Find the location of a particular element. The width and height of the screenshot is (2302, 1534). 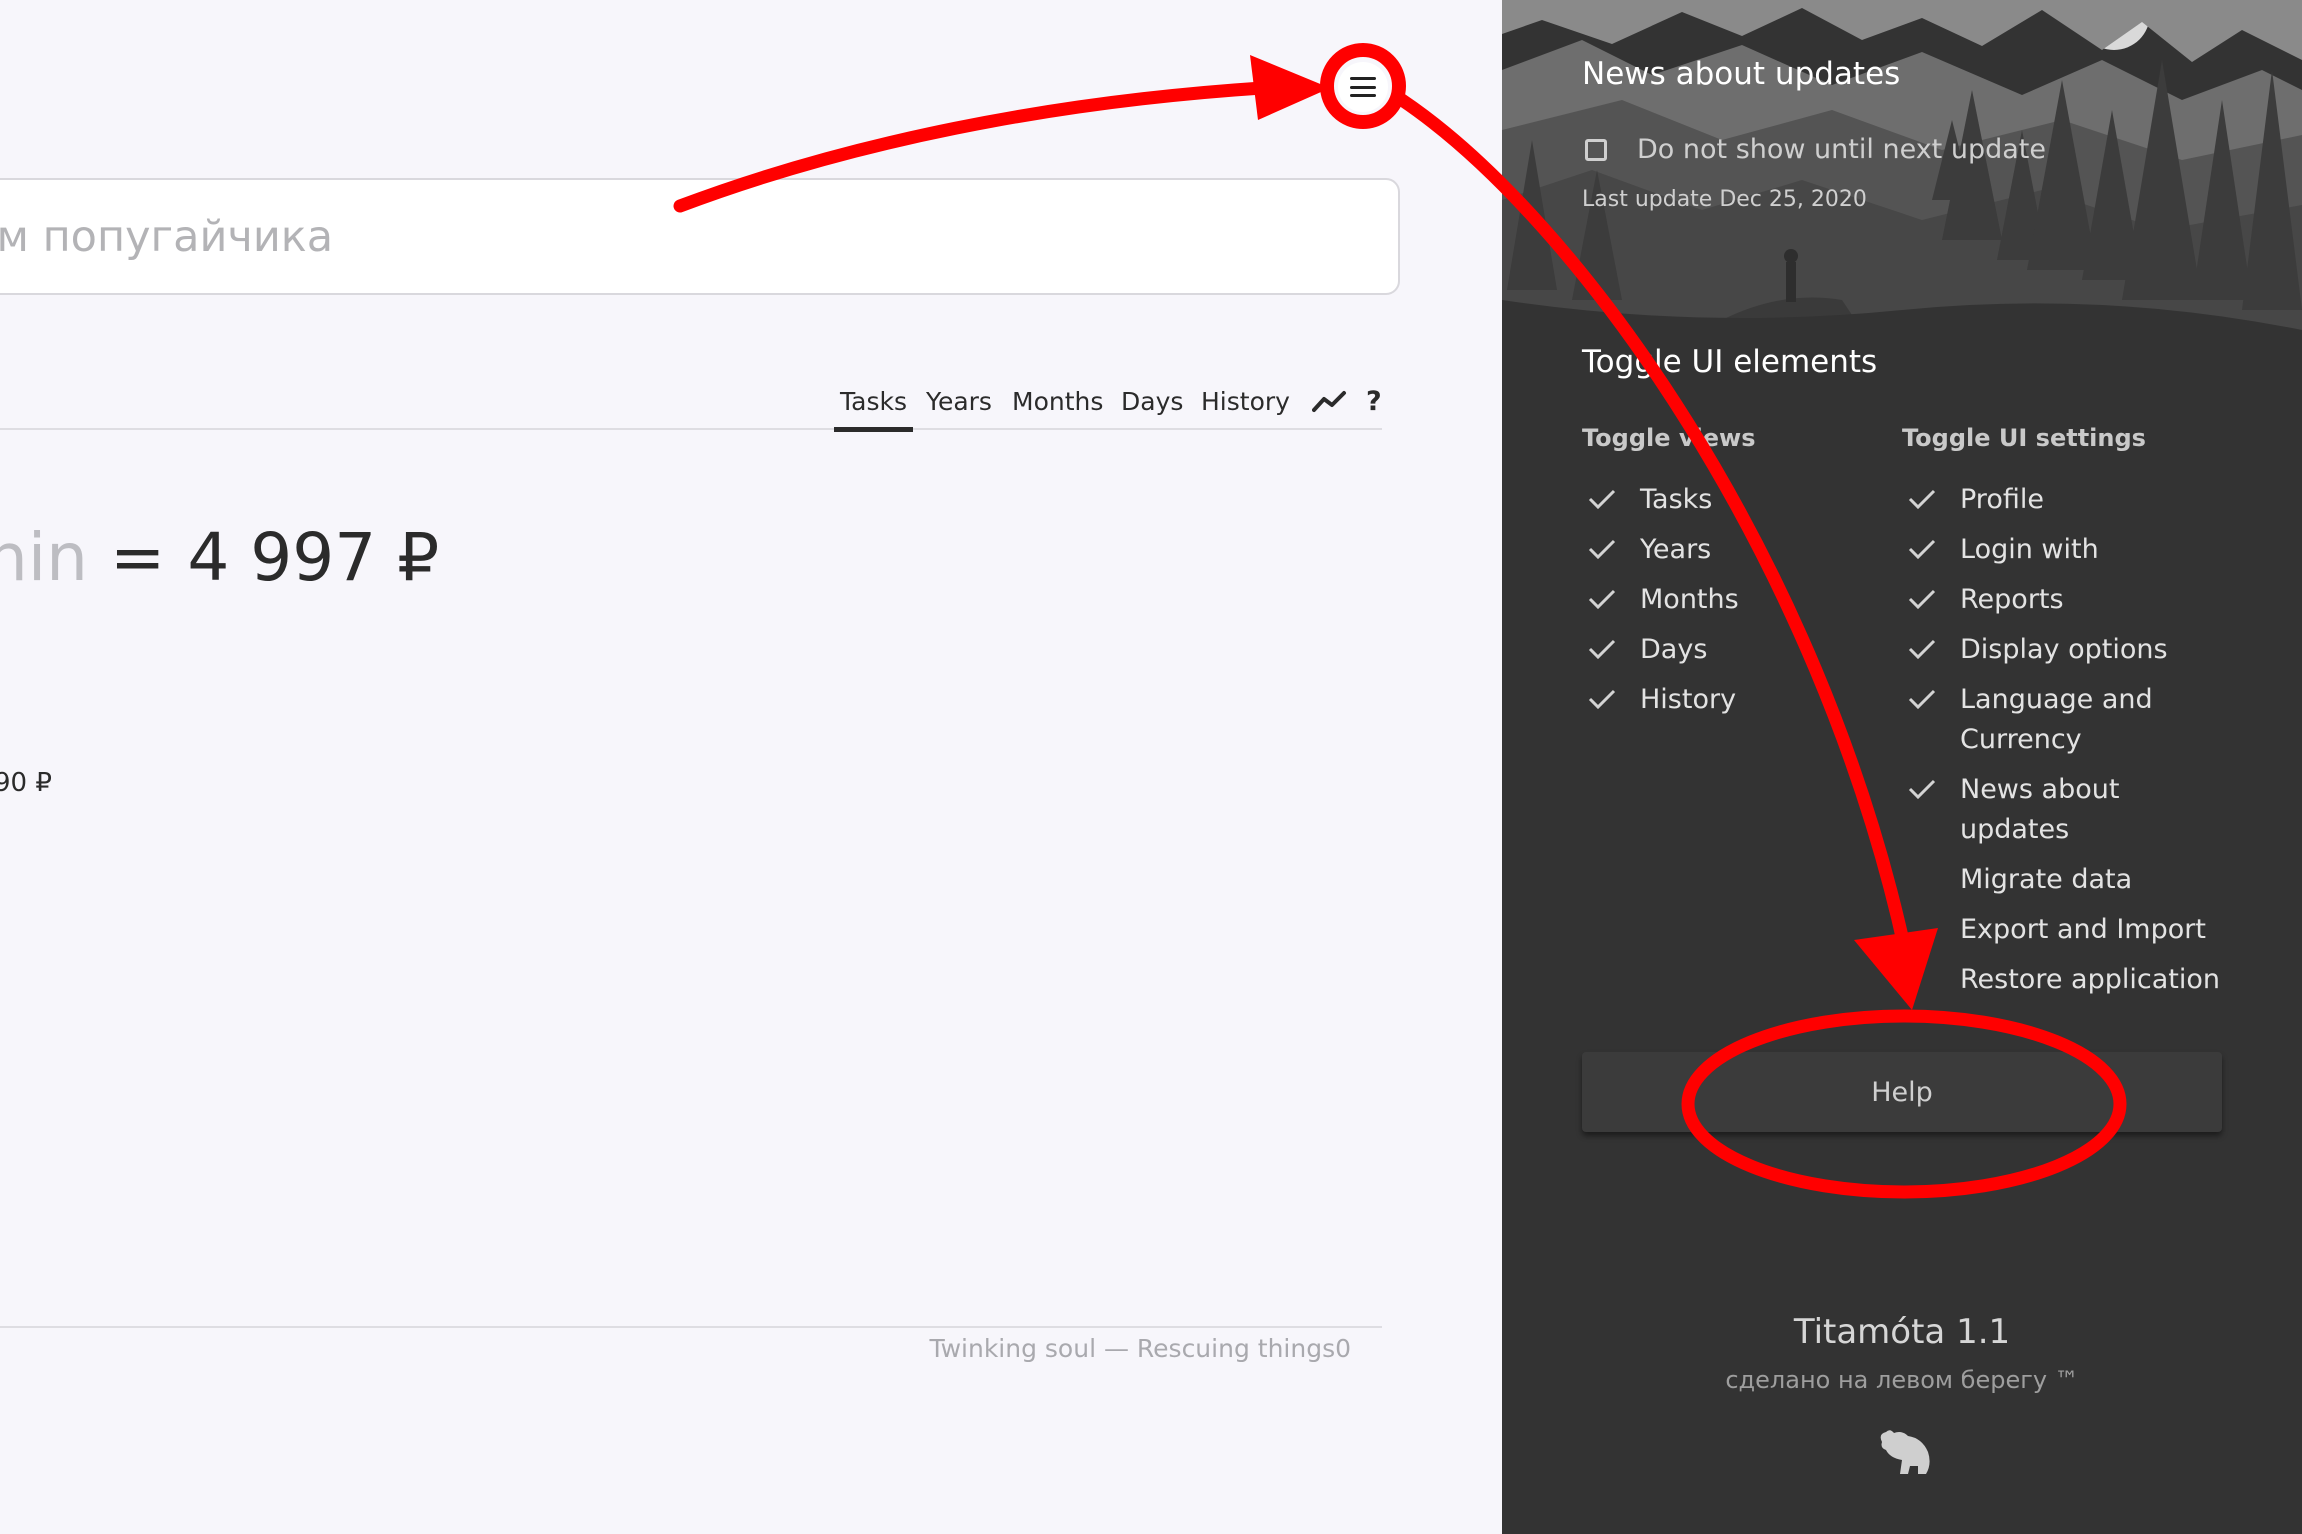

toggle-view-years: Years is located at coordinates (1662, 550).